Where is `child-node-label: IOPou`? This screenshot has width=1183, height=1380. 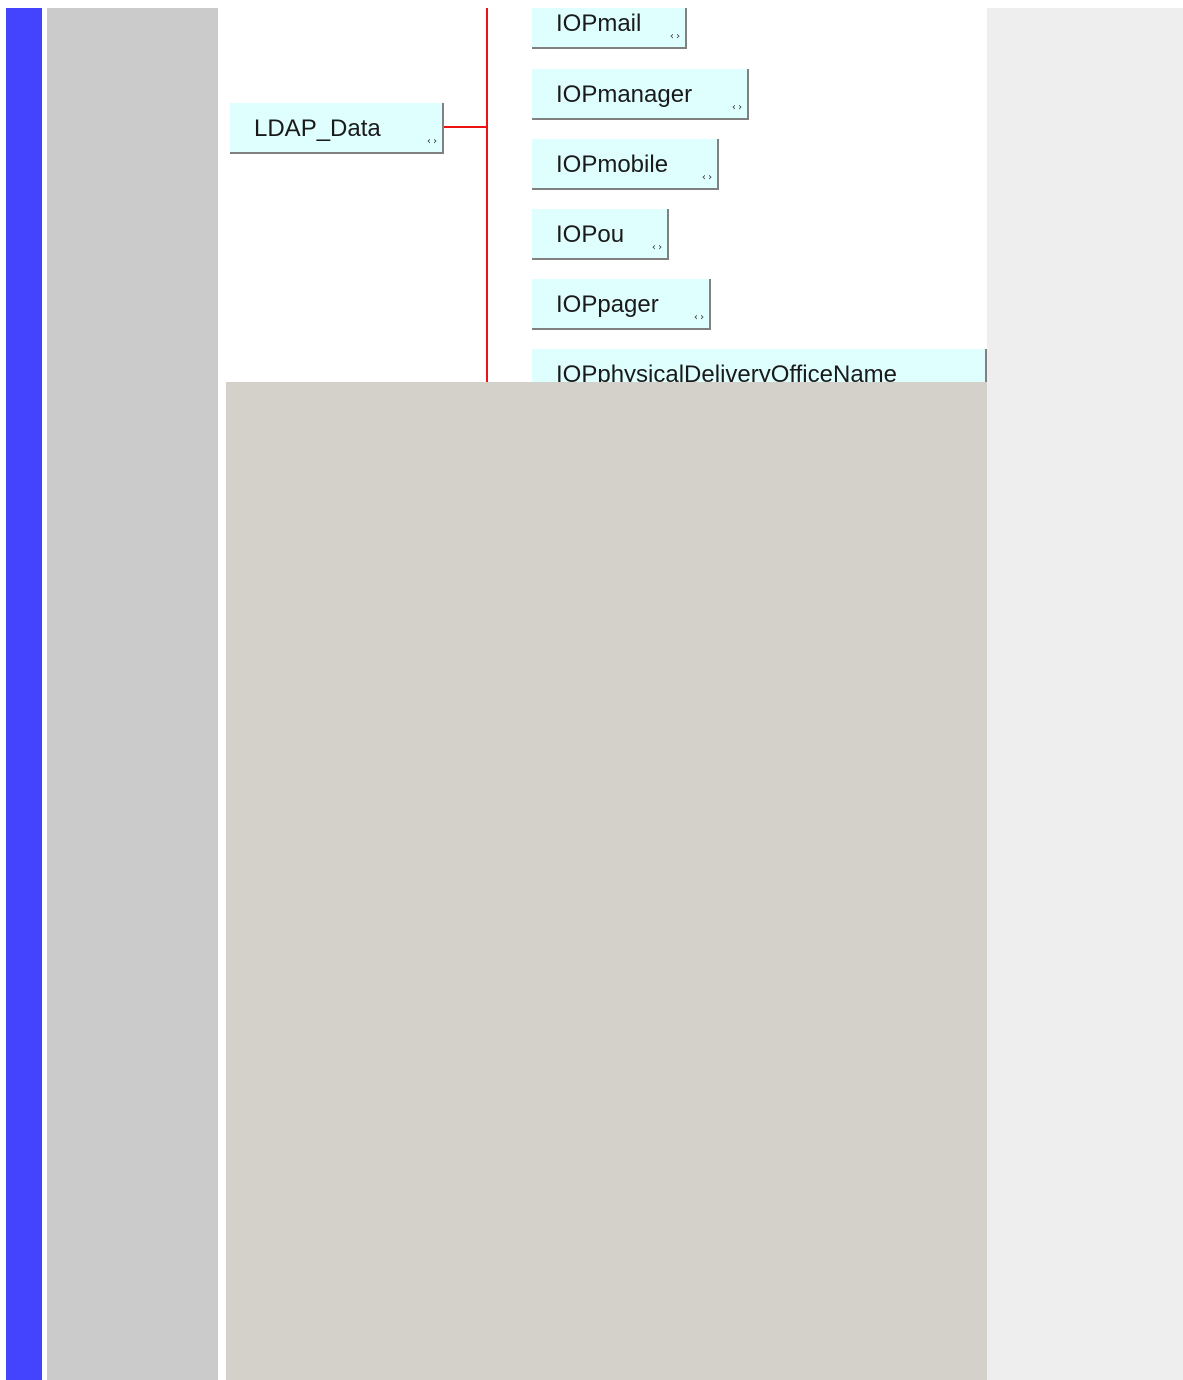 child-node-label: IOPou is located at coordinates (590, 234).